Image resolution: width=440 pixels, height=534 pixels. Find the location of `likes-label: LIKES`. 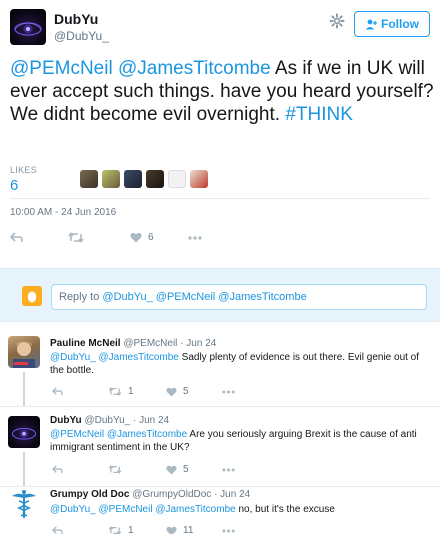

likes-label: LIKES is located at coordinates (24, 170).